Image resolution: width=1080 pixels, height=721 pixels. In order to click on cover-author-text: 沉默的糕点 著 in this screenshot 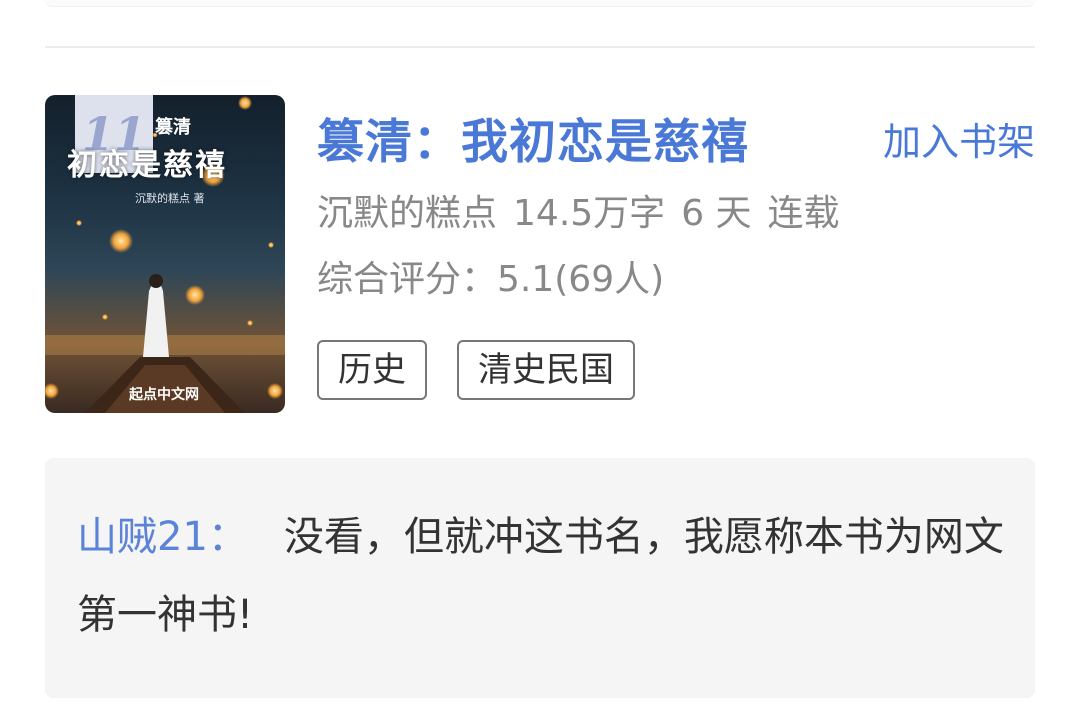, I will do `click(170, 198)`.